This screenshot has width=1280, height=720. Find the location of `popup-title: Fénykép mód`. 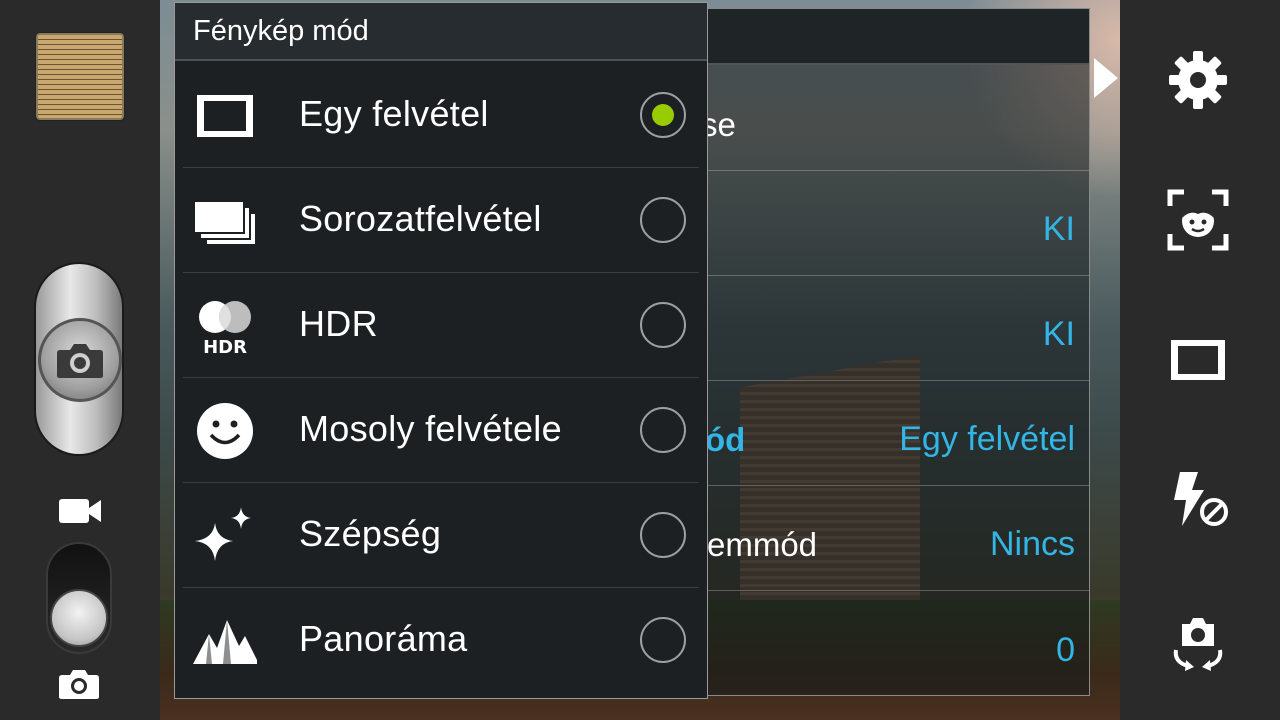

popup-title: Fénykép mód is located at coordinates (281, 31).